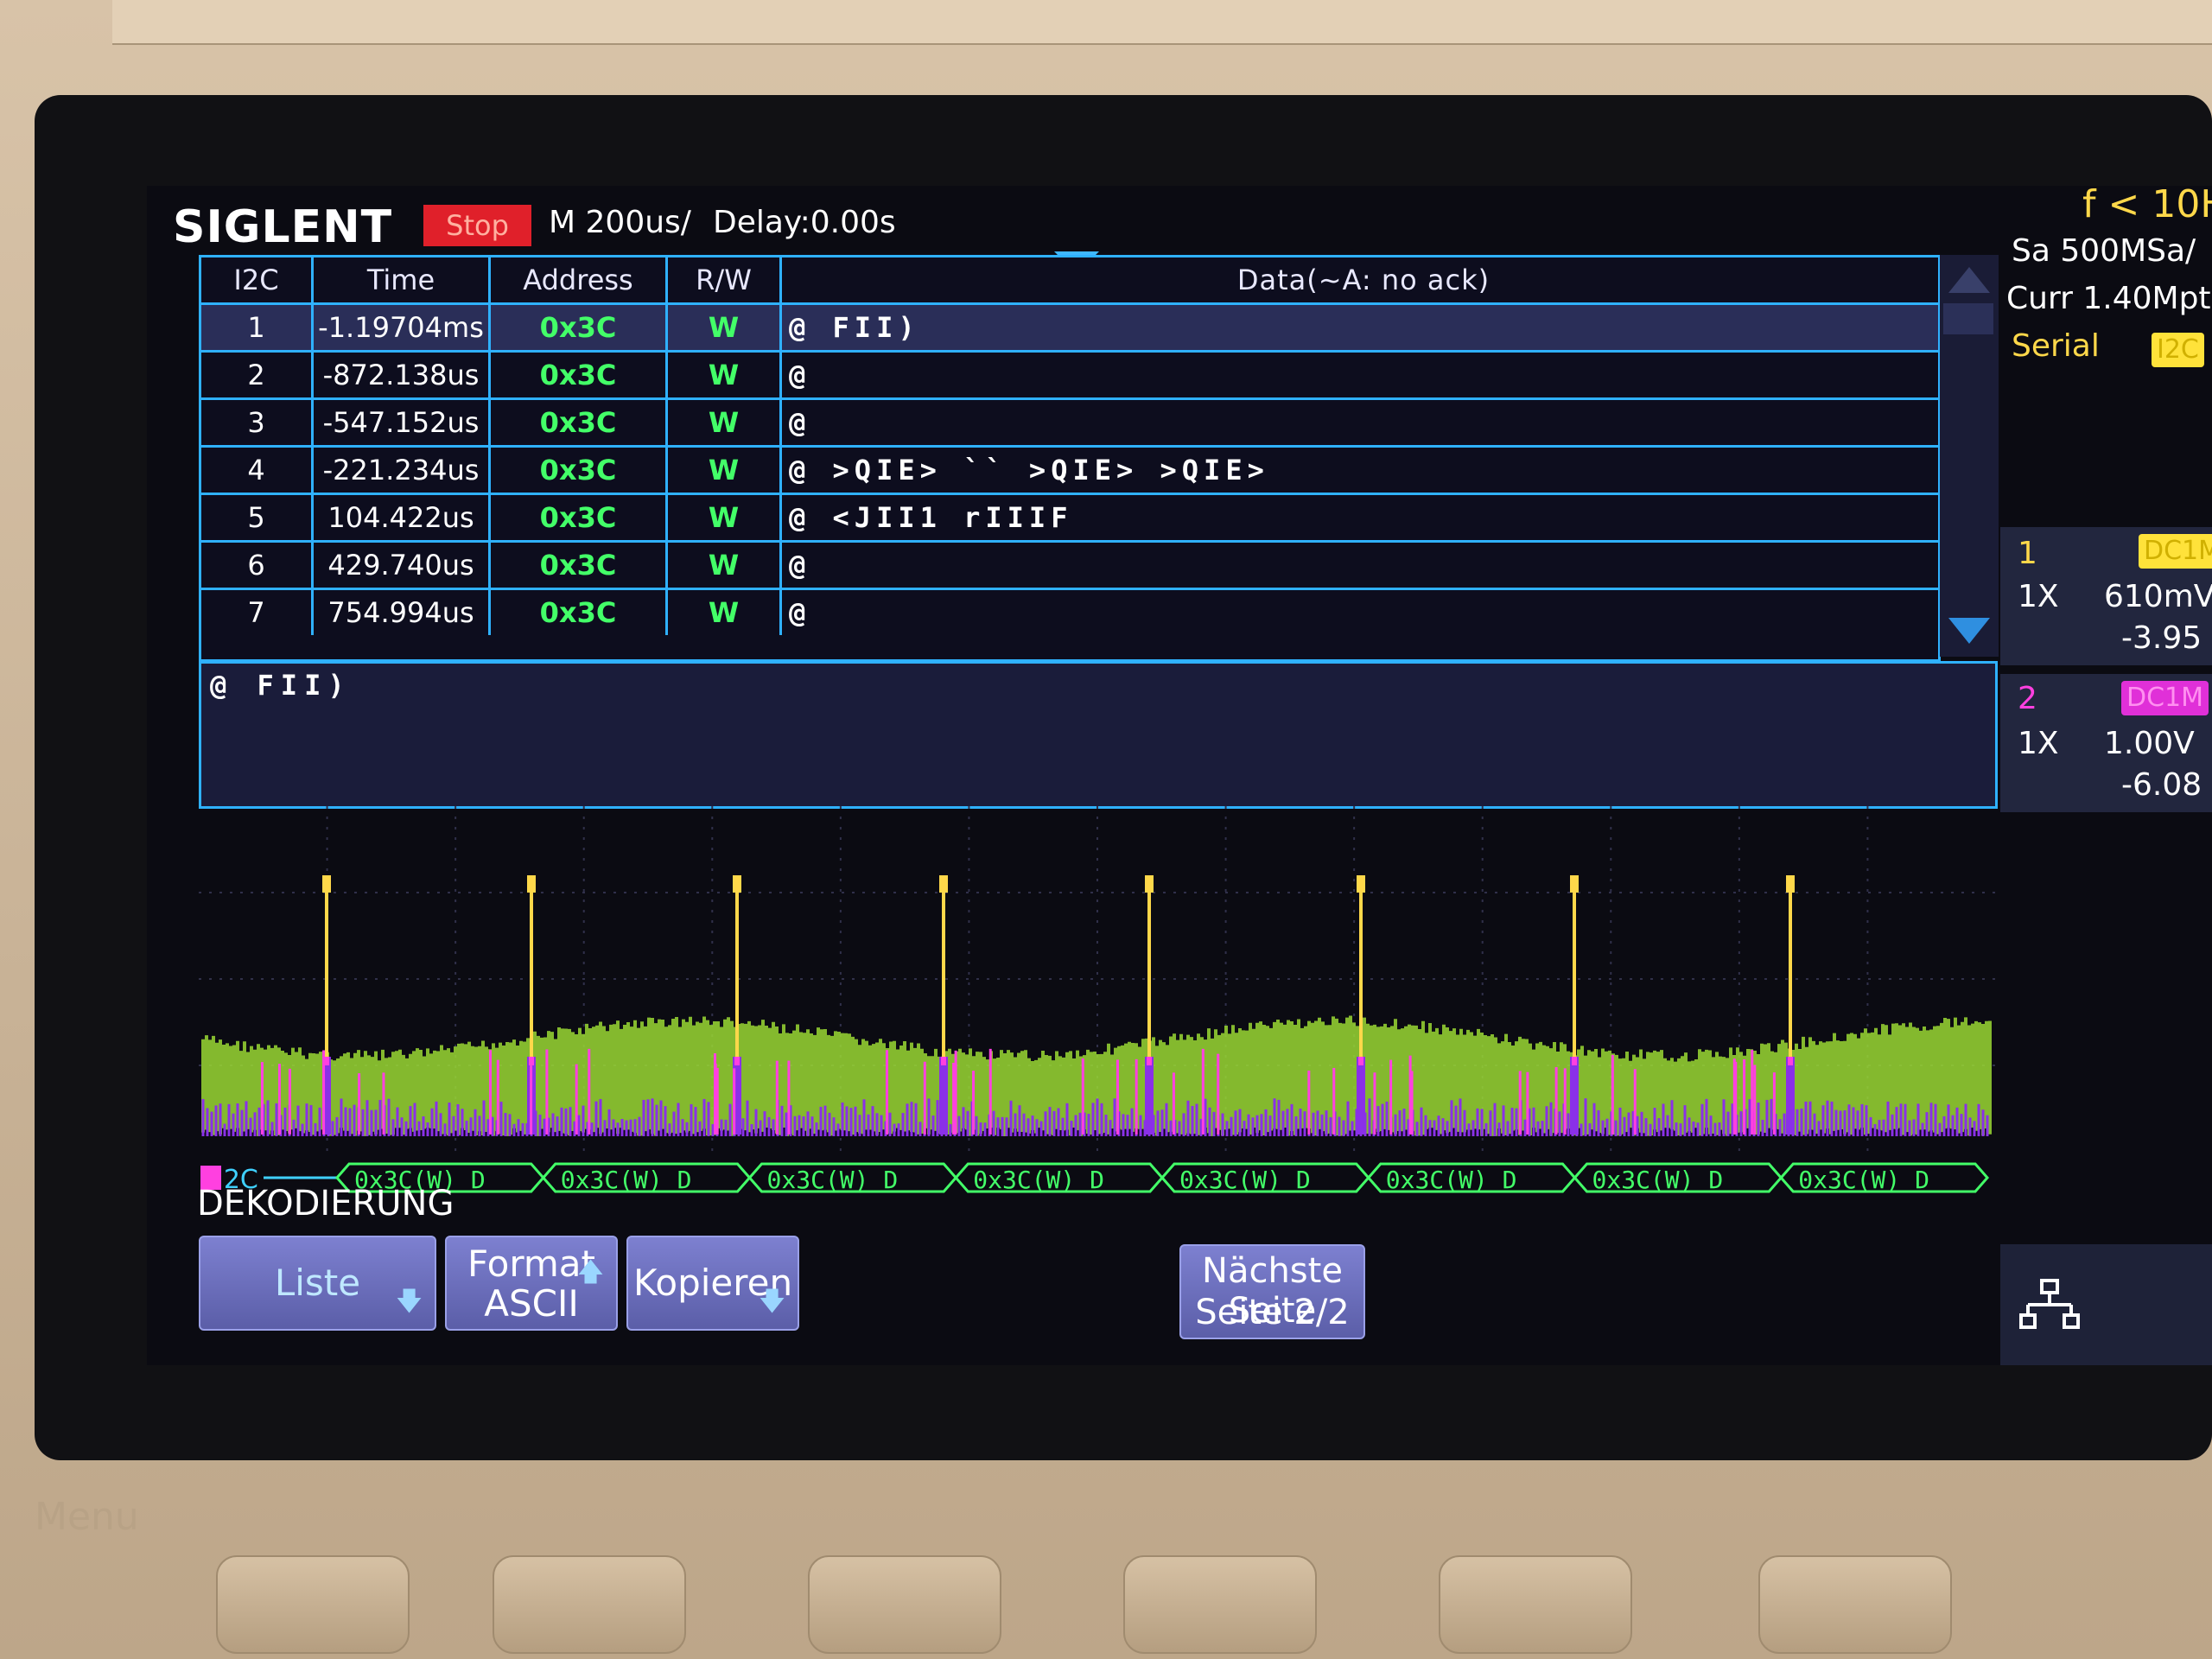  Describe the element at coordinates (2165, 698) in the screenshot. I see `ch2-coupling-badge: DC1M` at that location.